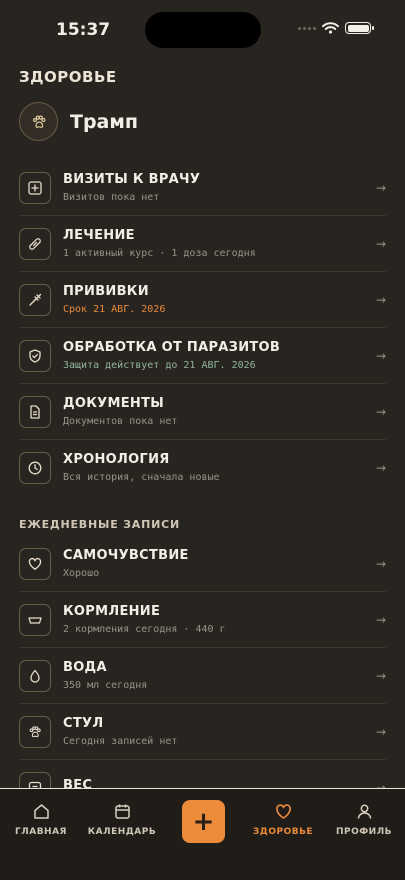  I want to click on signal-icon, so click(307, 28).